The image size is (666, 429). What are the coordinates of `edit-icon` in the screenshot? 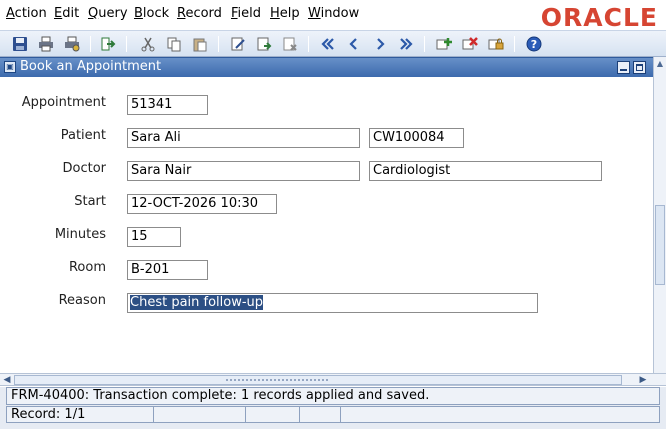 It's located at (238, 44).